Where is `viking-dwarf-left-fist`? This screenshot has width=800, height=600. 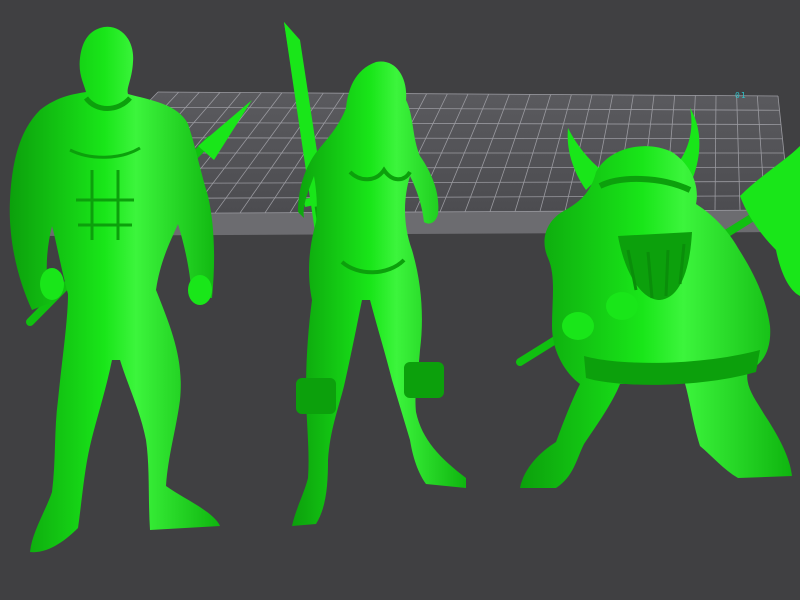 viking-dwarf-left-fist is located at coordinates (578, 326).